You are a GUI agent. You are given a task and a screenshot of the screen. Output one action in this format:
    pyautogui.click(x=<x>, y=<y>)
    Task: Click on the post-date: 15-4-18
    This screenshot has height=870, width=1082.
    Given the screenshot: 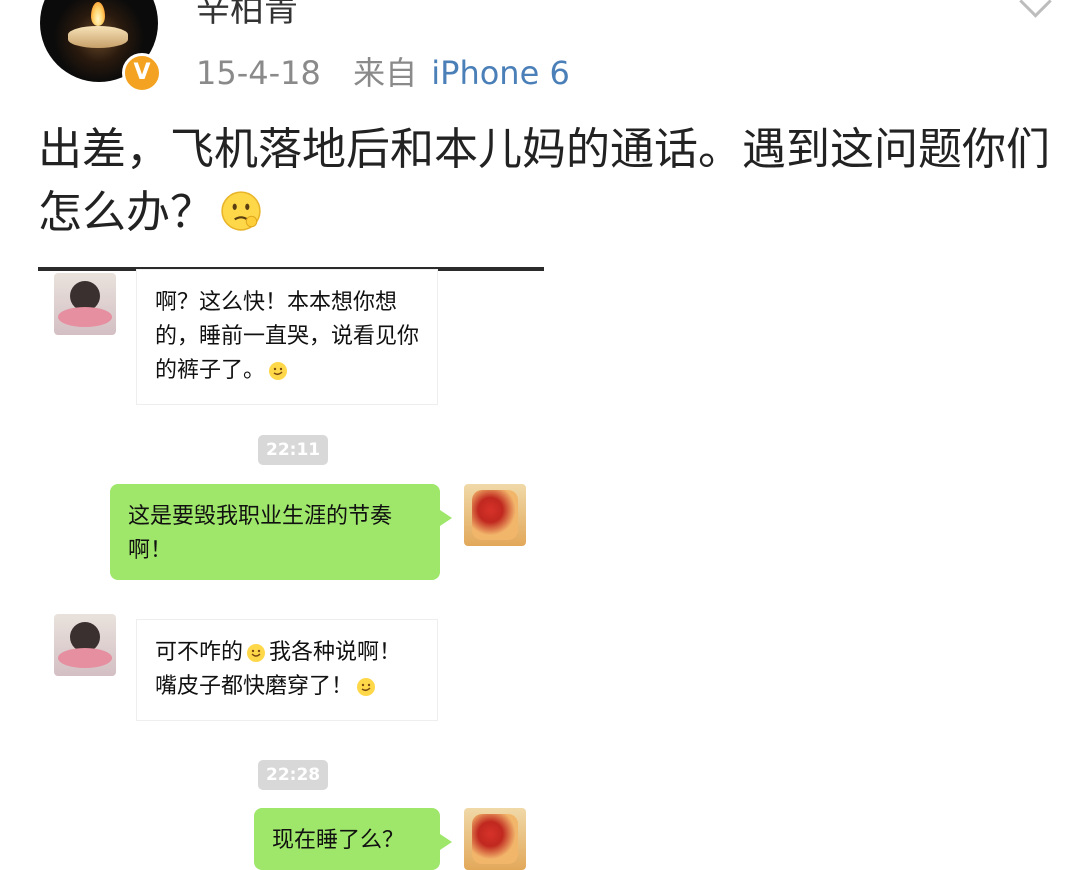 What is the action you would take?
    pyautogui.click(x=258, y=73)
    